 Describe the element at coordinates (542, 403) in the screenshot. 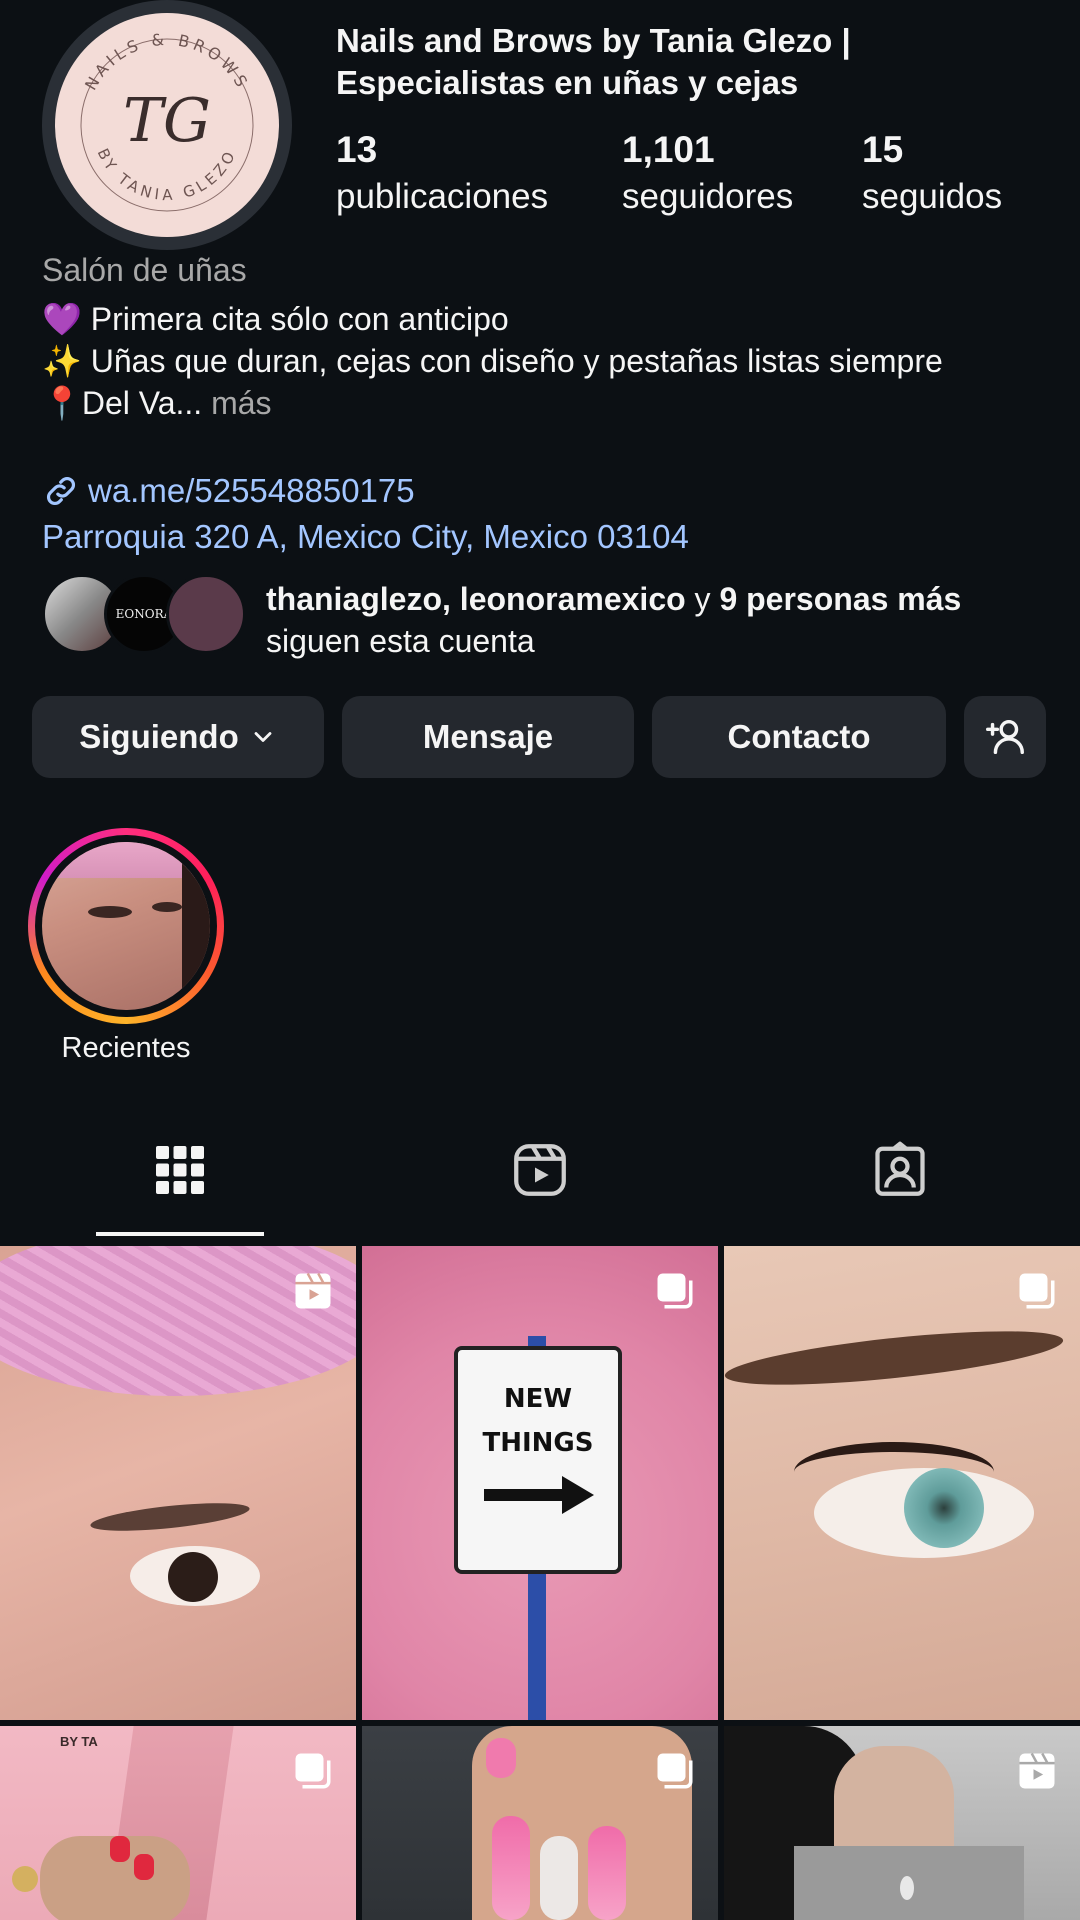

I see `bio-line-3: 📍Del Va... más` at that location.